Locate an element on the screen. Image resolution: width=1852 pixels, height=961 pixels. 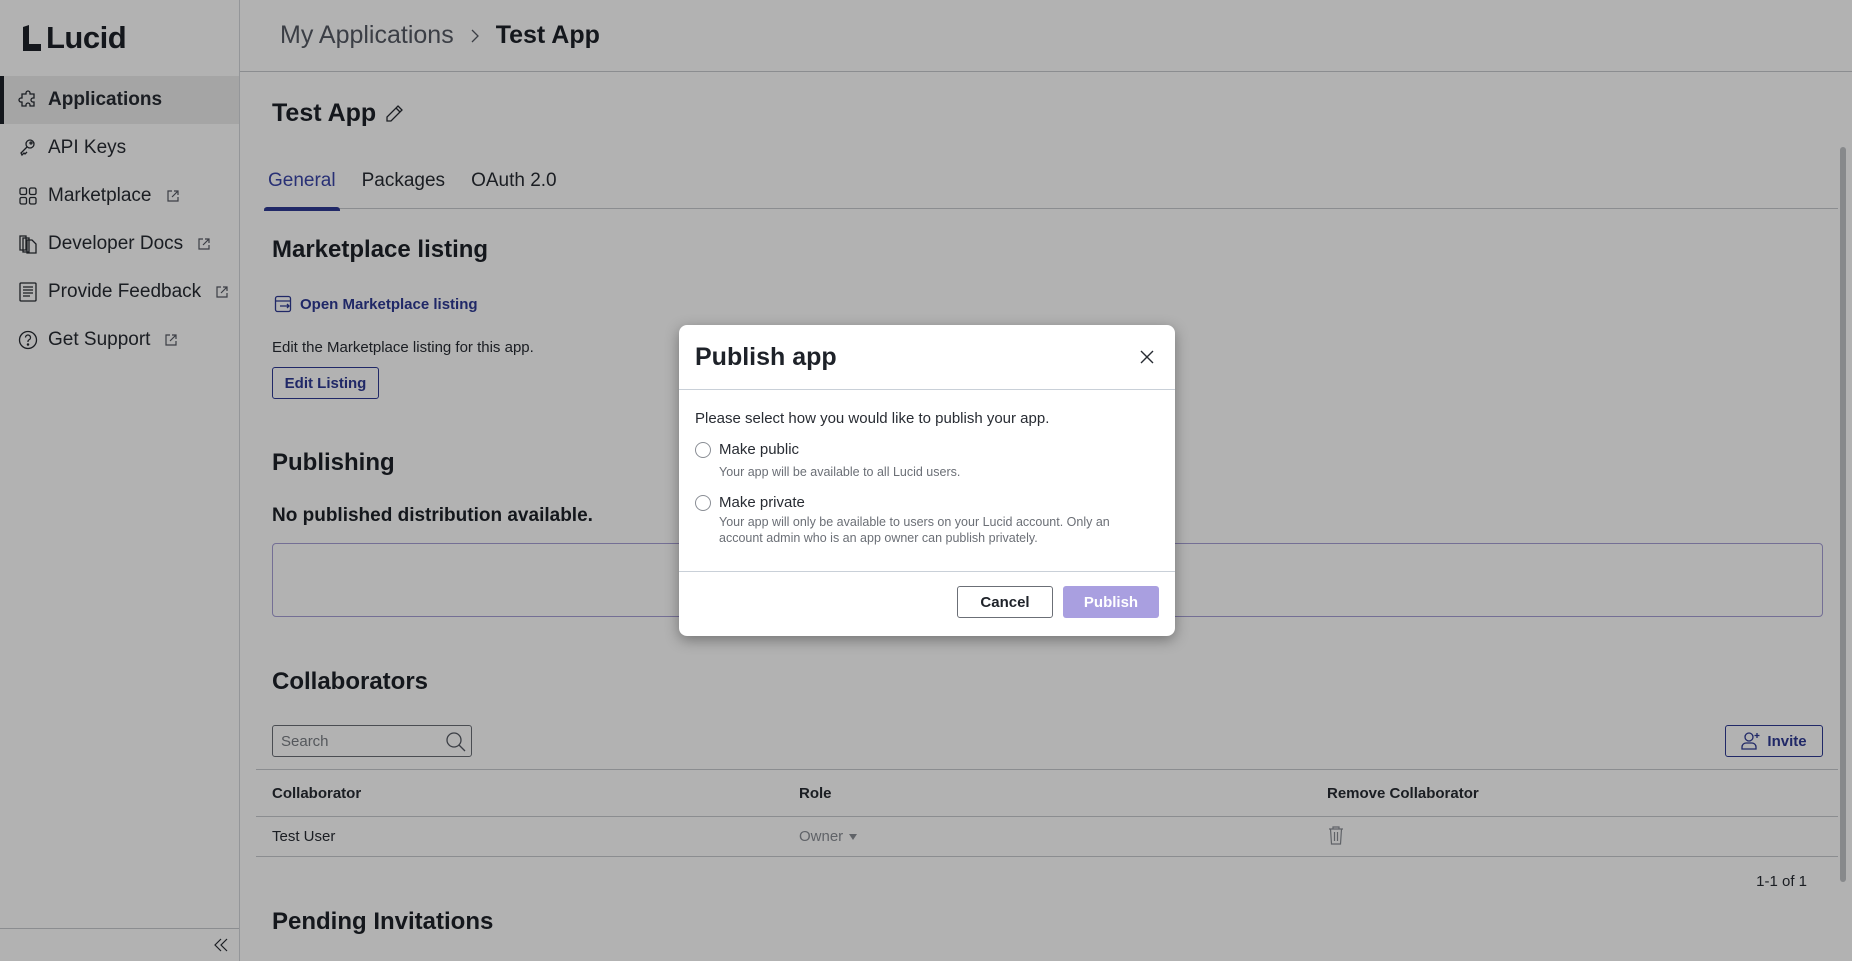
dialog-header: Publish app is located at coordinates (927, 357).